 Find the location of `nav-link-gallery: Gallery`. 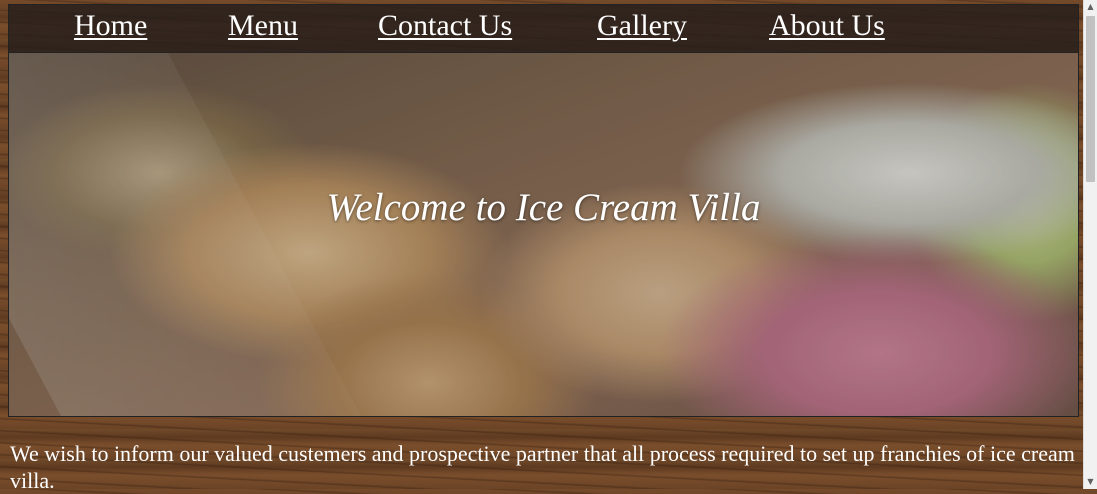

nav-link-gallery: Gallery is located at coordinates (642, 26).